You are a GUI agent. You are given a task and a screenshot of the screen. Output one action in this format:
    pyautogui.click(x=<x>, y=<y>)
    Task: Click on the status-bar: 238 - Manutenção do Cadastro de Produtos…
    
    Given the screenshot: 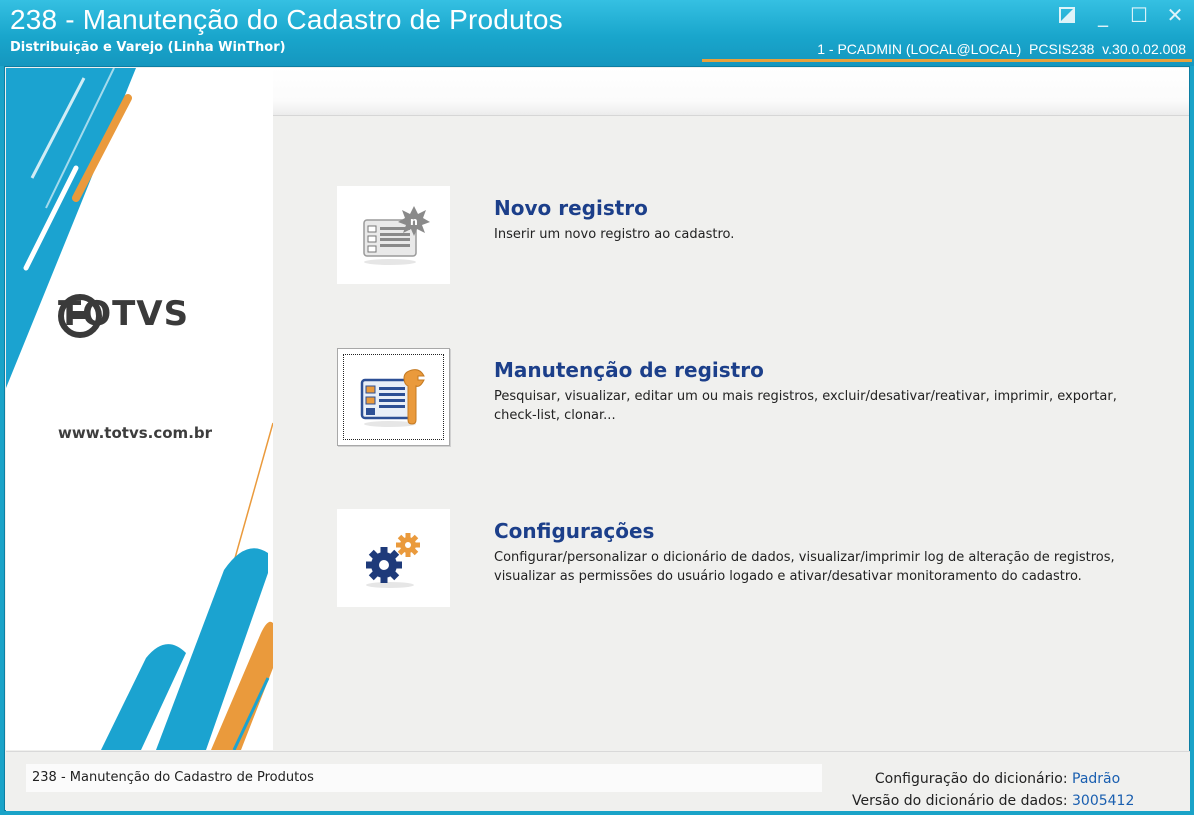 What is the action you would take?
    pyautogui.click(x=598, y=781)
    